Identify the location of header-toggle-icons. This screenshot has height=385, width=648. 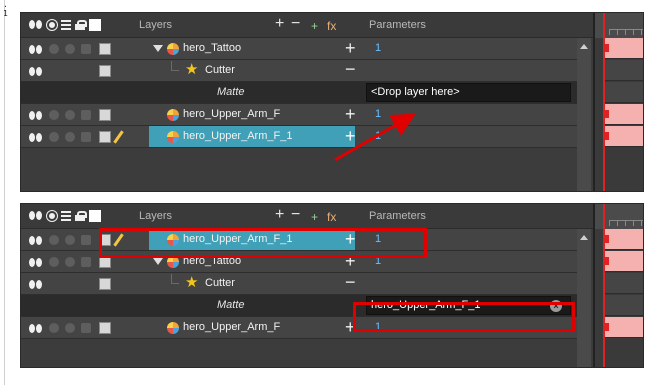
(65, 25).